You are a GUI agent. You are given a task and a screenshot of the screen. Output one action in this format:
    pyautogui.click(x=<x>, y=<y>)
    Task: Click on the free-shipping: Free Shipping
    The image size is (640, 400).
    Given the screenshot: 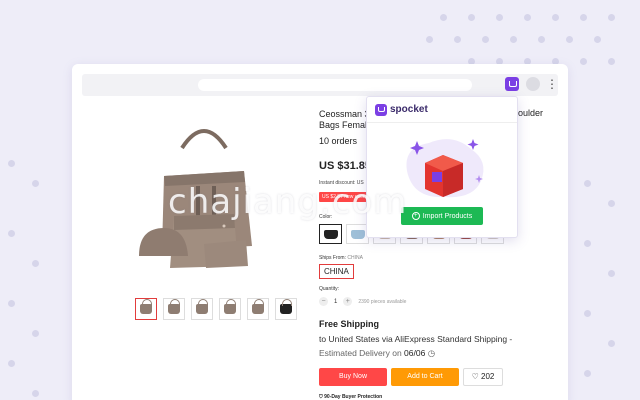 What is the action you would take?
    pyautogui.click(x=349, y=324)
    